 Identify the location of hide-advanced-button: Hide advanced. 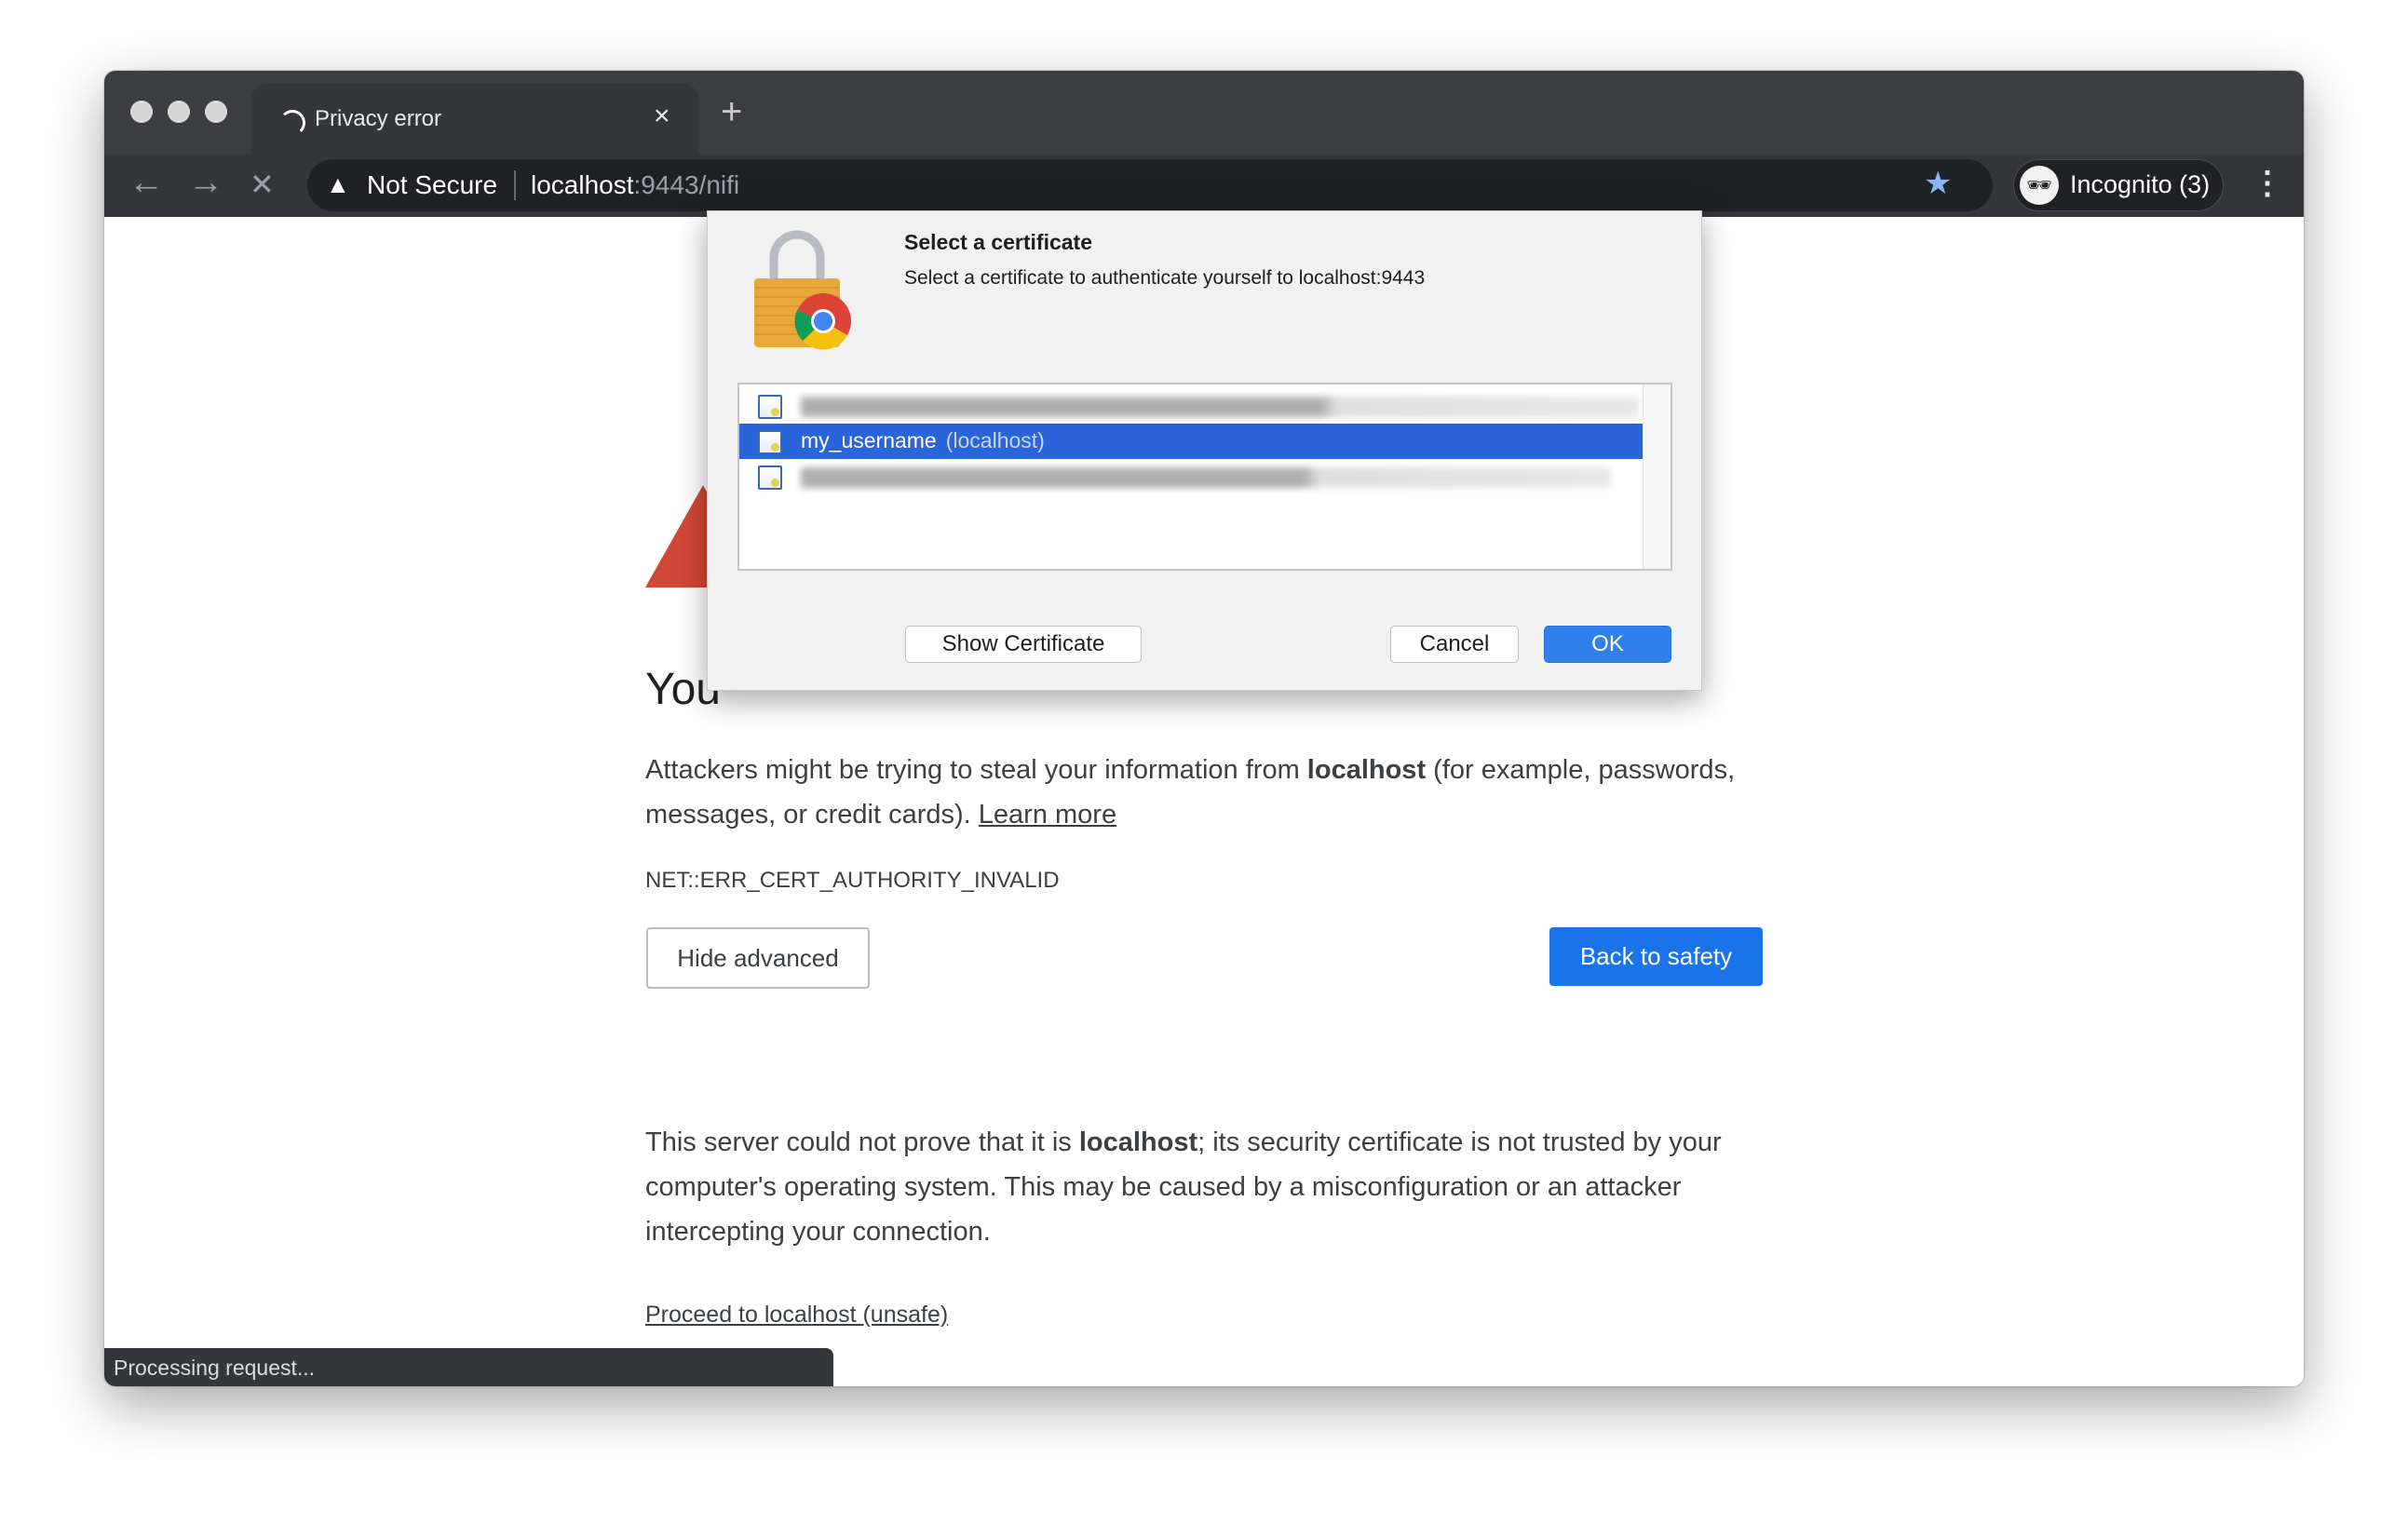
(758, 958).